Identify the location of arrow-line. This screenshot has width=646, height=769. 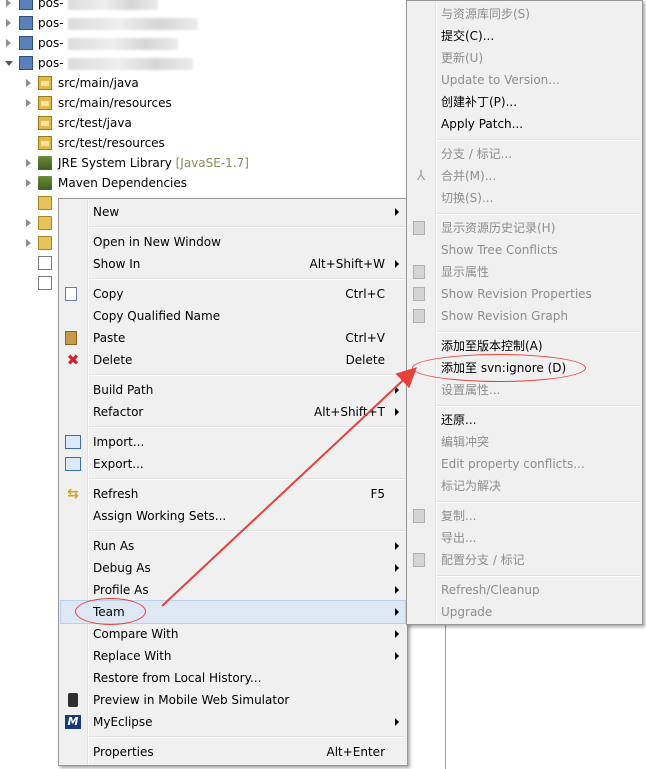
(289, 487).